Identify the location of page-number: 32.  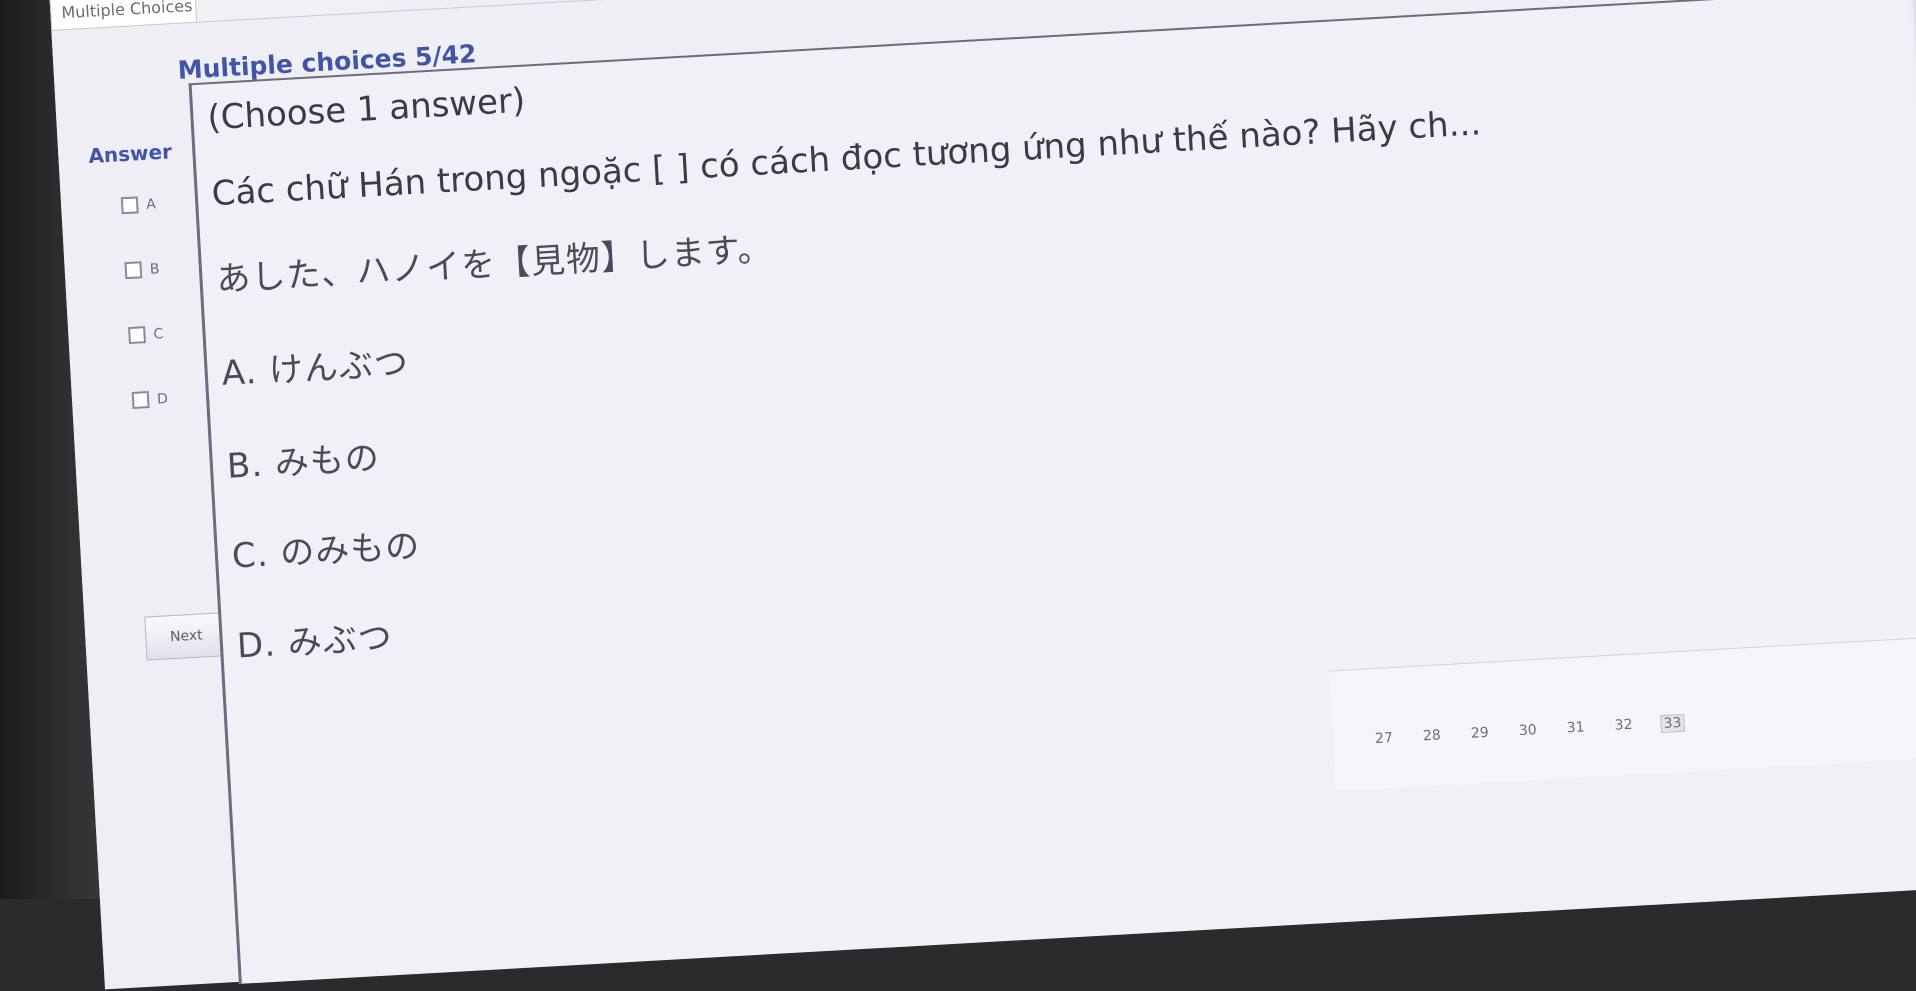
(1623, 725).